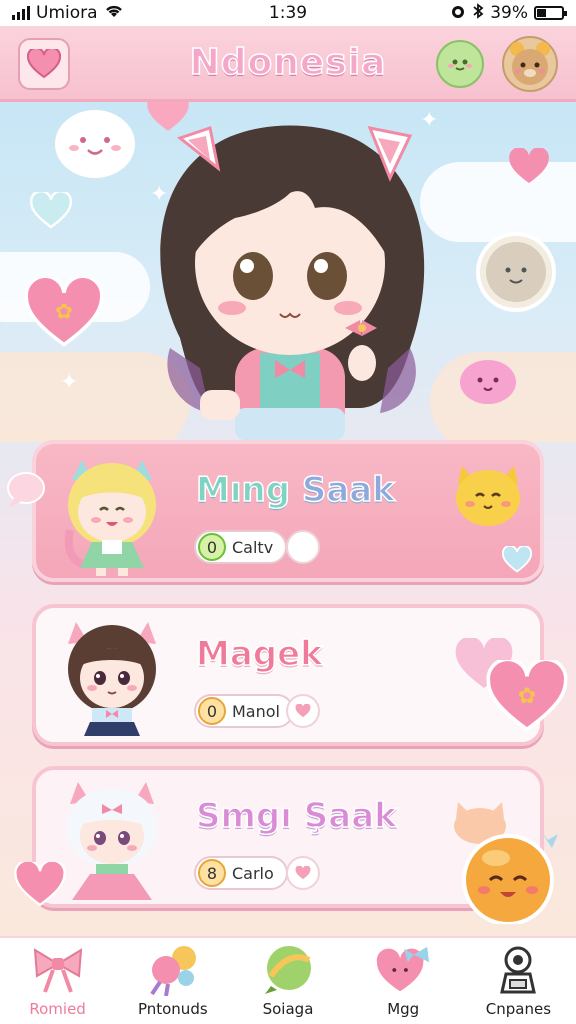 Image resolution: width=576 pixels, height=1024 pixels. I want to click on status-pill: 0 Caltv, so click(241, 547).